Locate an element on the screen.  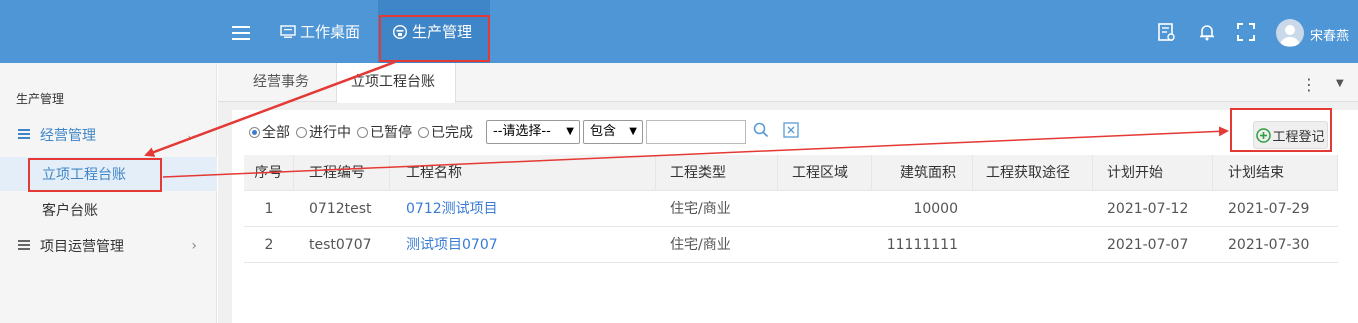
keyword-input is located at coordinates (696, 132).